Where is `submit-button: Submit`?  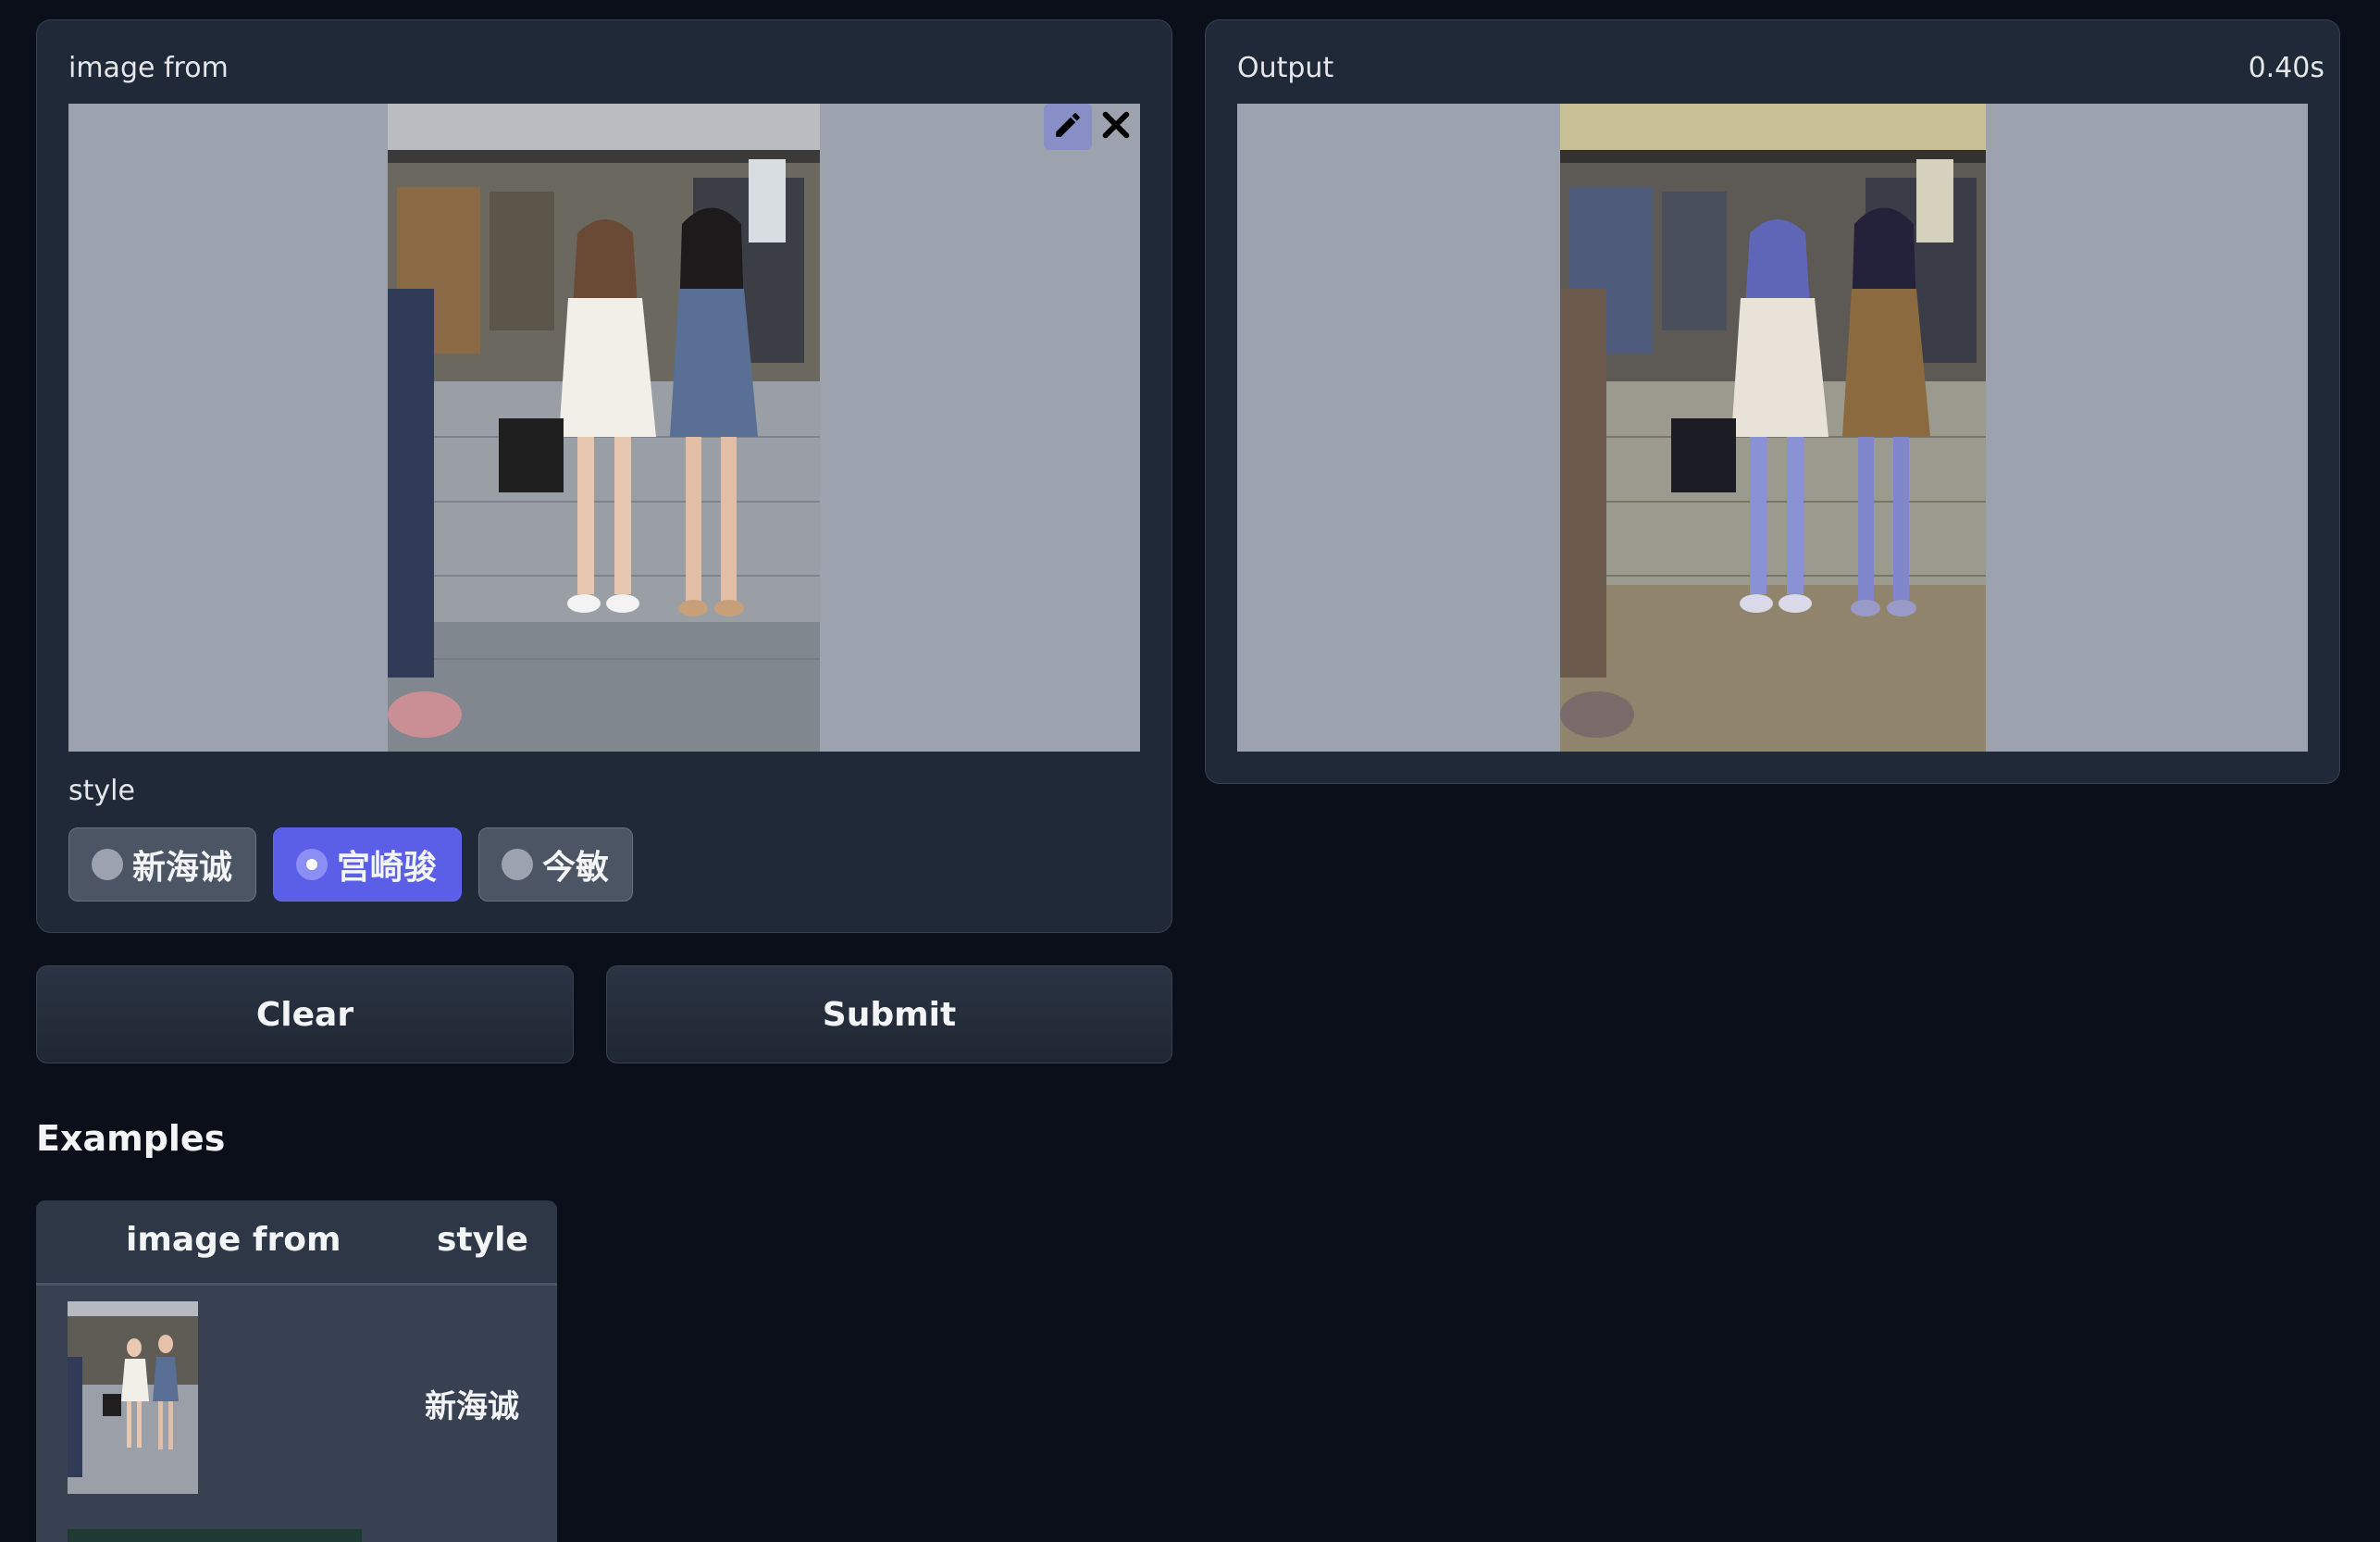
submit-button: Submit is located at coordinates (889, 1014).